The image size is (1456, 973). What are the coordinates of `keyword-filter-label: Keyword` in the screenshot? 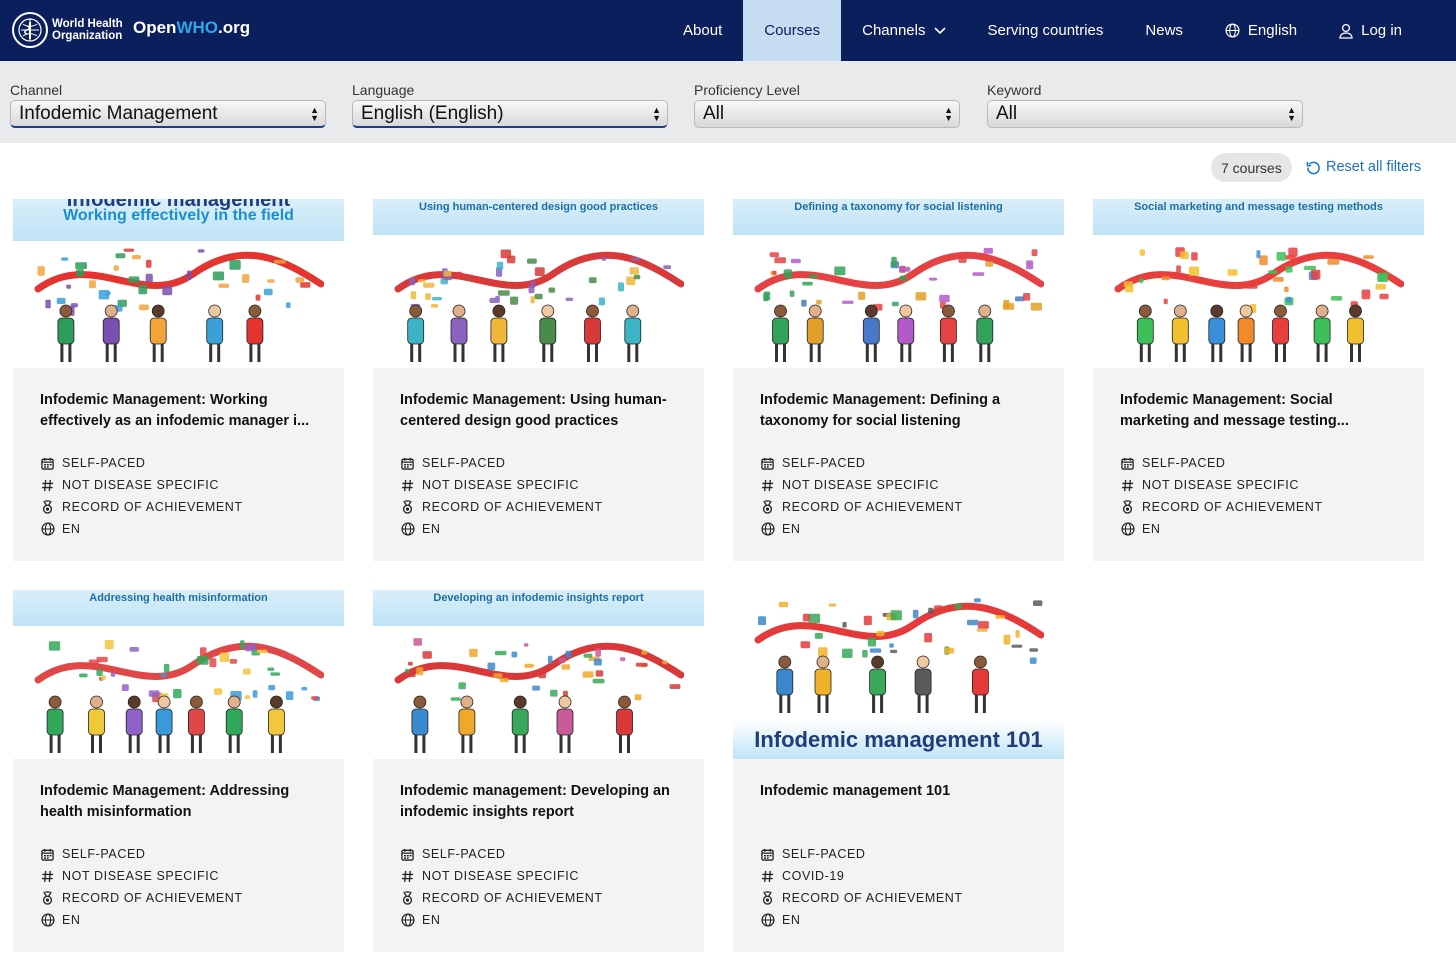 It's located at (1014, 90).